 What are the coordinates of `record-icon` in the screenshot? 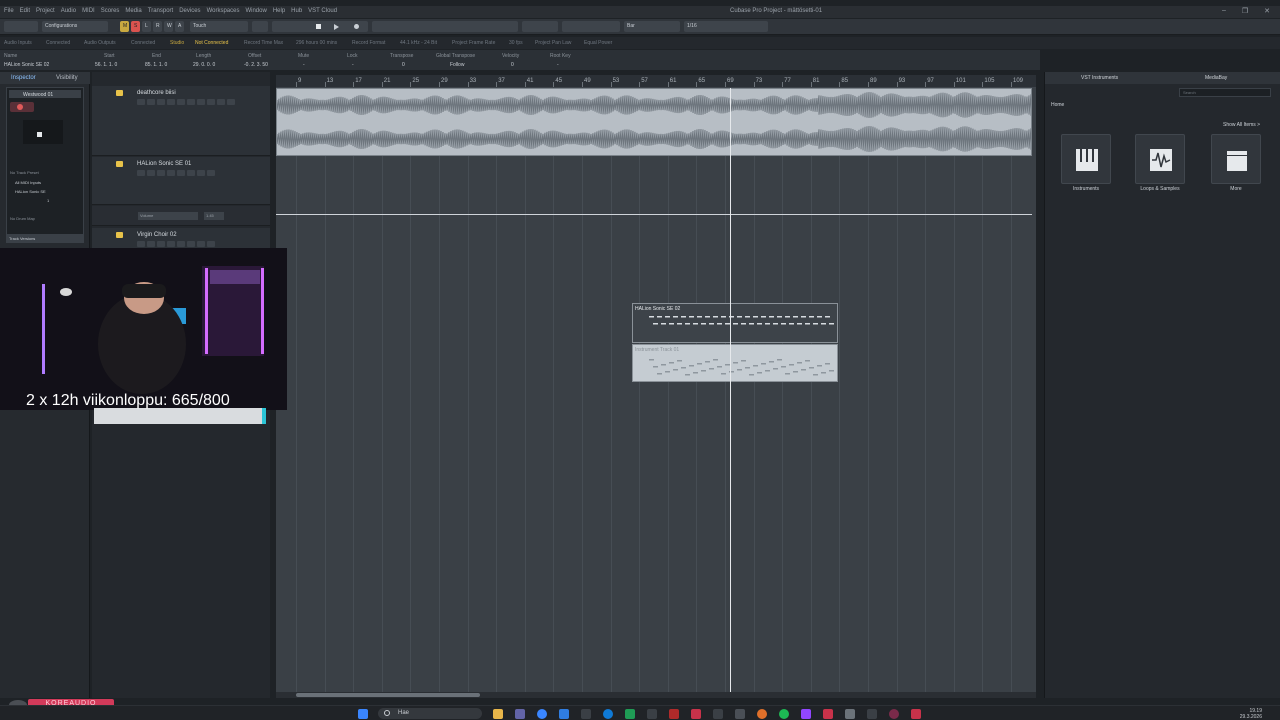 It's located at (356, 26).